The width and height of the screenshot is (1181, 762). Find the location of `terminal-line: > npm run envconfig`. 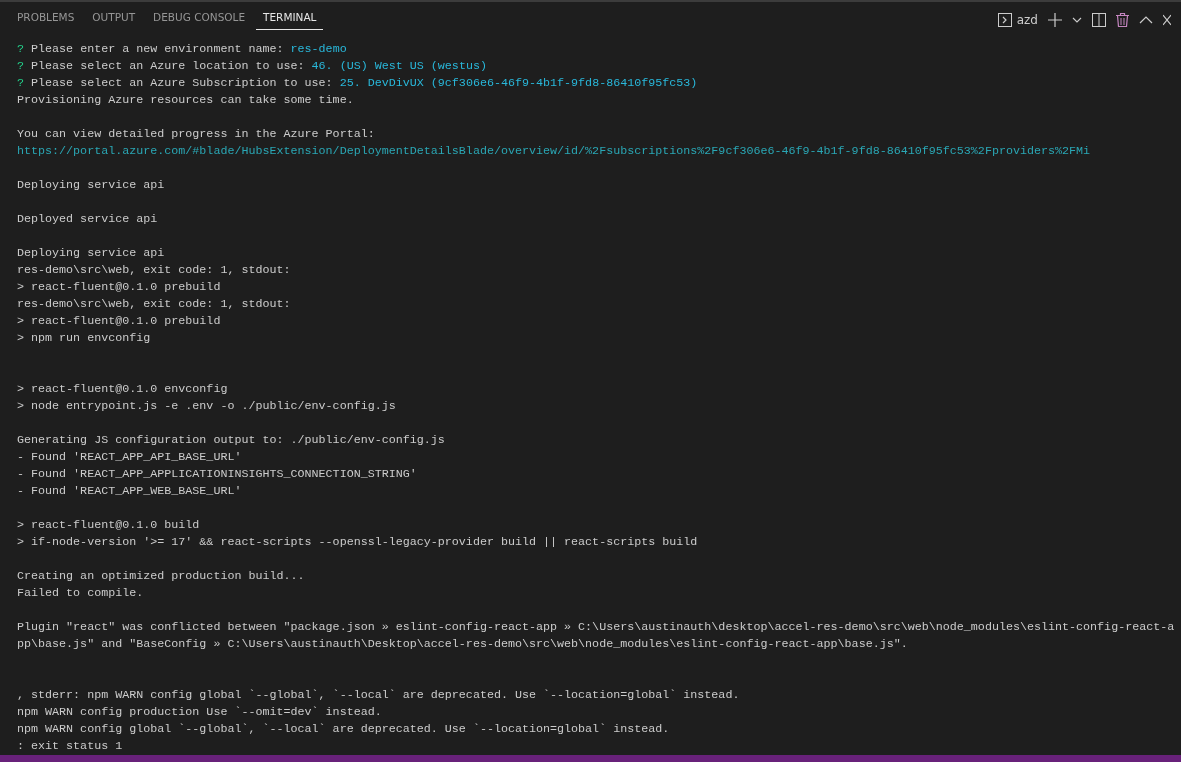

terminal-line: > npm run envconfig is located at coordinates (84, 338).